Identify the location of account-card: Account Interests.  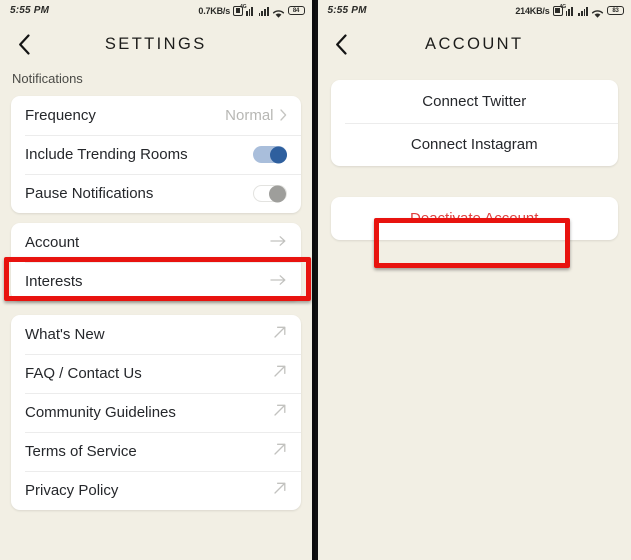
(156, 262).